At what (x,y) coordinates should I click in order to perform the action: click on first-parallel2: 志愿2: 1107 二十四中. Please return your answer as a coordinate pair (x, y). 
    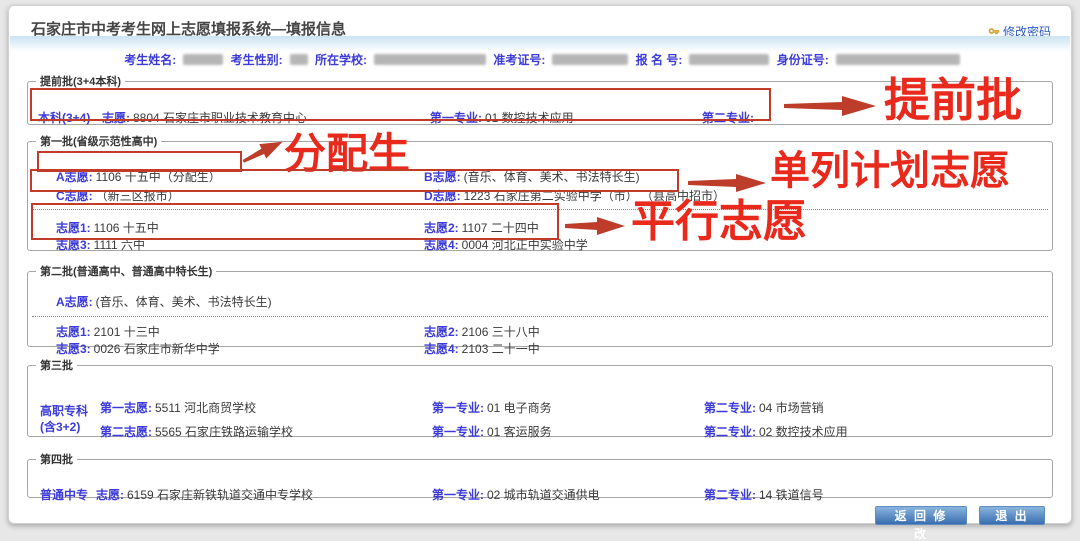
    Looking at the image, I should click on (481, 228).